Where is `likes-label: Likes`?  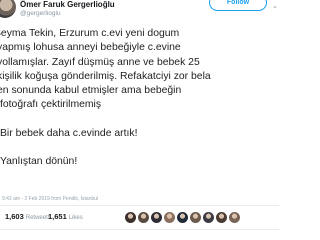 likes-label: Likes is located at coordinates (75, 218).